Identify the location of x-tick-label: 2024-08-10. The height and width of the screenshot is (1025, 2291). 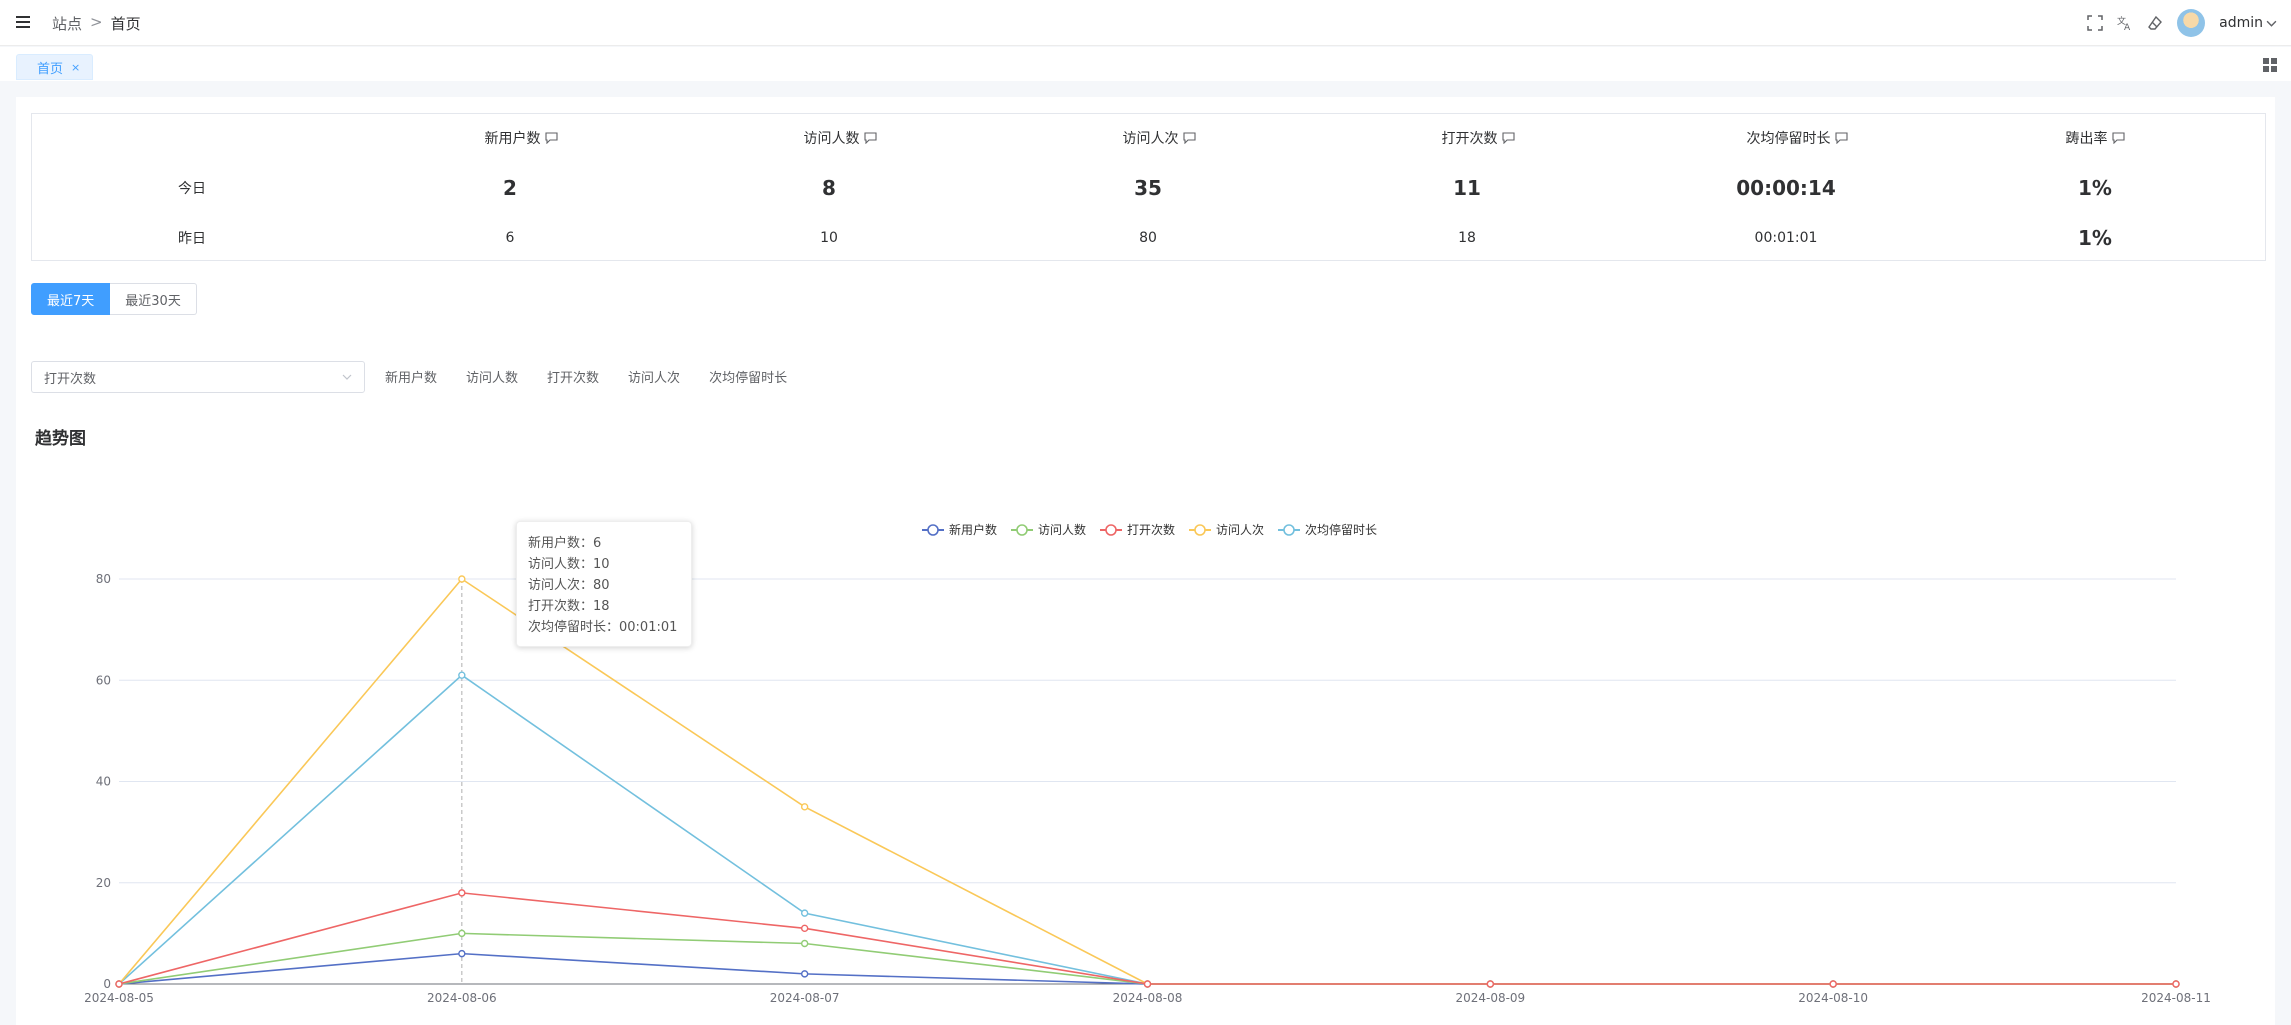
(1833, 998).